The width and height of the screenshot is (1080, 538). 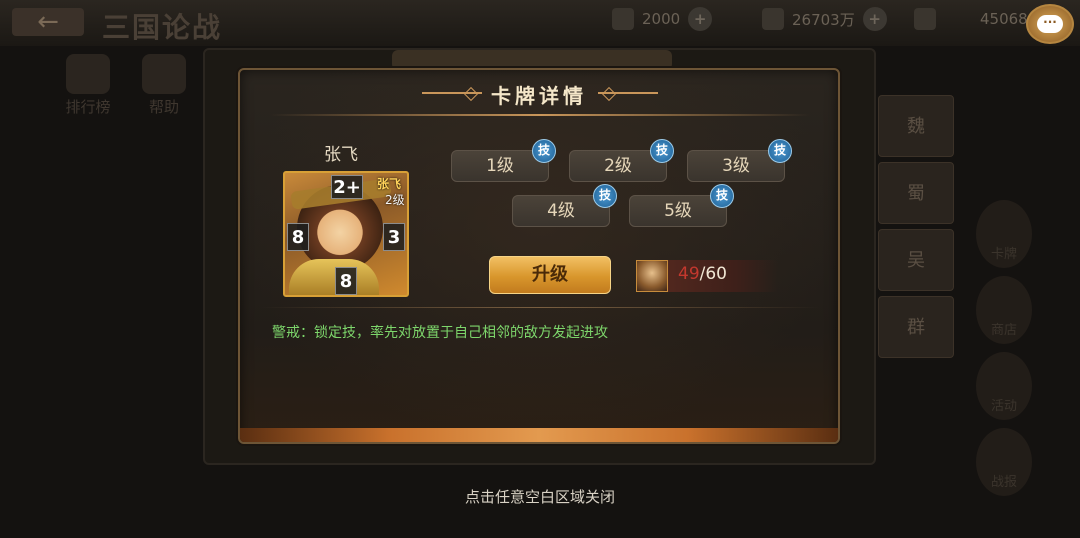 What do you see at coordinates (540, 307) in the screenshot?
I see `content-divider` at bounding box center [540, 307].